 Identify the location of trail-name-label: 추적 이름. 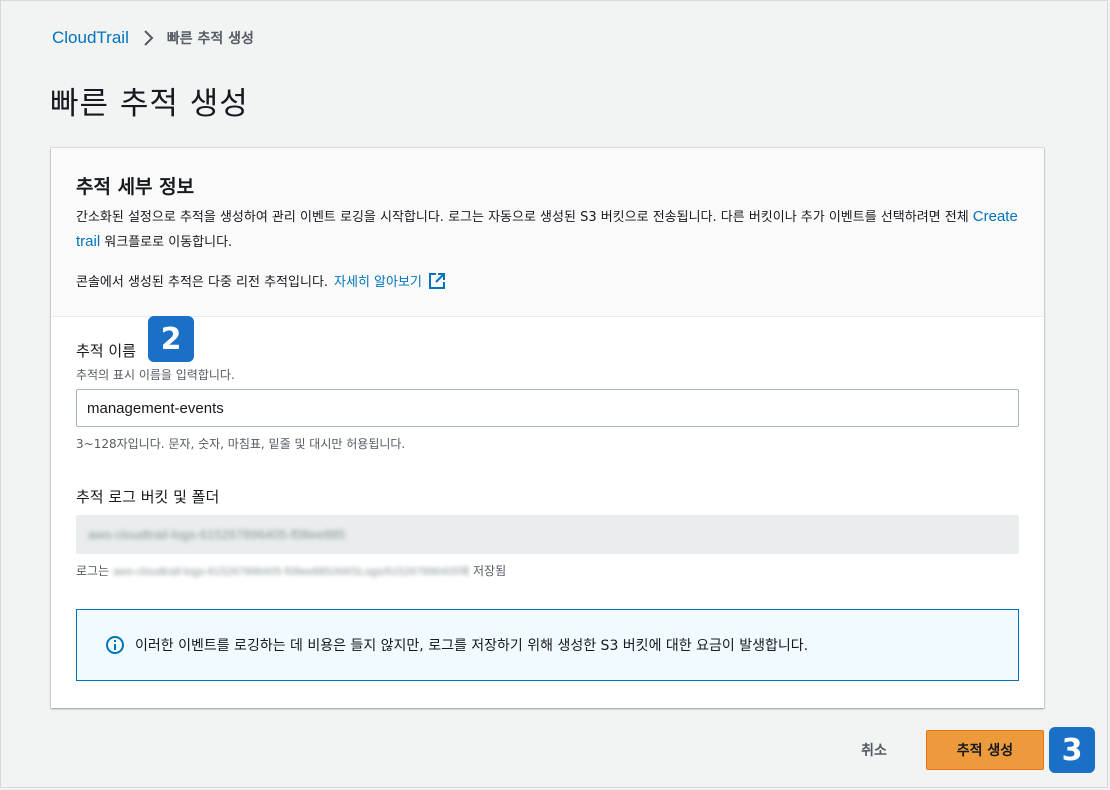
(106, 351).